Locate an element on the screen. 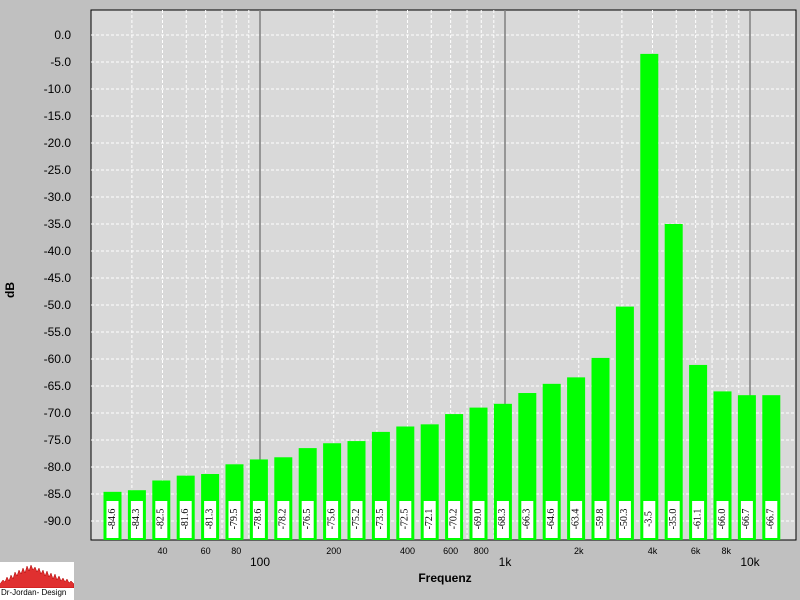 The image size is (800, 600). value-label: -66.3 is located at coordinates (527, 519).